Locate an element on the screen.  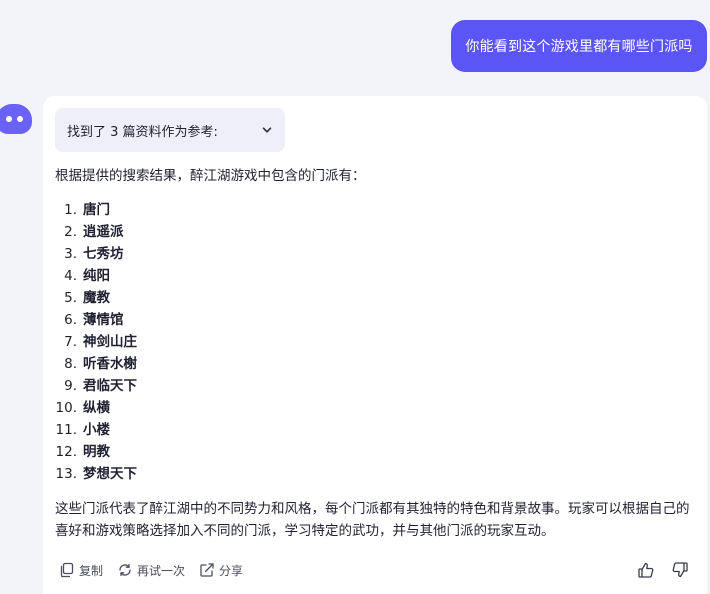
copy-icon is located at coordinates (67, 570).